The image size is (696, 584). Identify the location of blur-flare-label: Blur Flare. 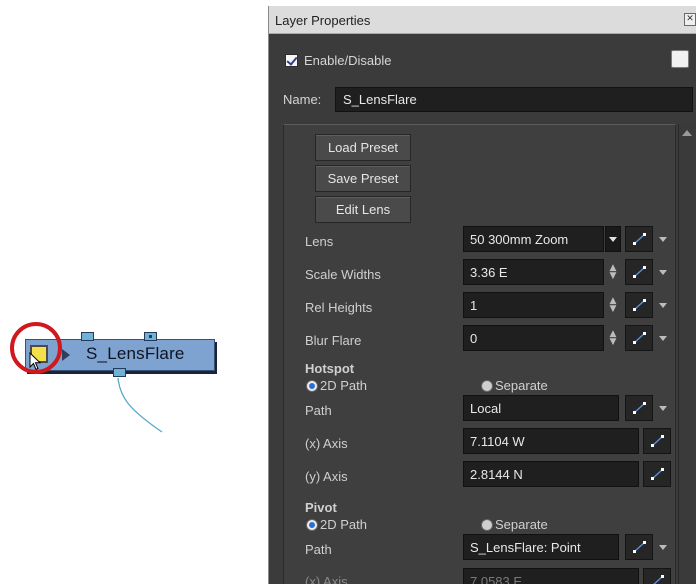
(333, 340).